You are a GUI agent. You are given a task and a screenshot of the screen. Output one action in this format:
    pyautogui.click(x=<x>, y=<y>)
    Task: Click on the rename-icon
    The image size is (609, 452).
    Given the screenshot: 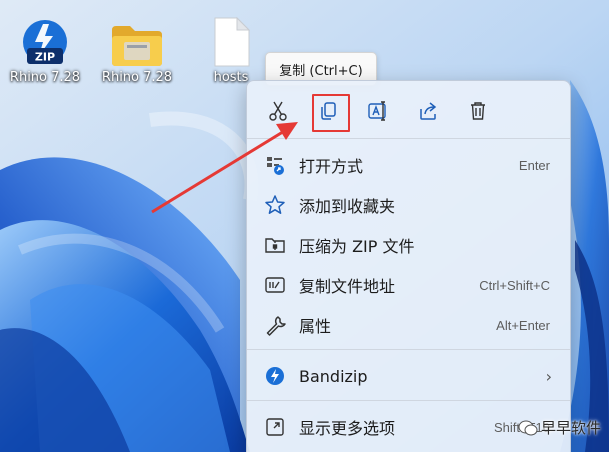 What is the action you would take?
    pyautogui.click(x=377, y=111)
    